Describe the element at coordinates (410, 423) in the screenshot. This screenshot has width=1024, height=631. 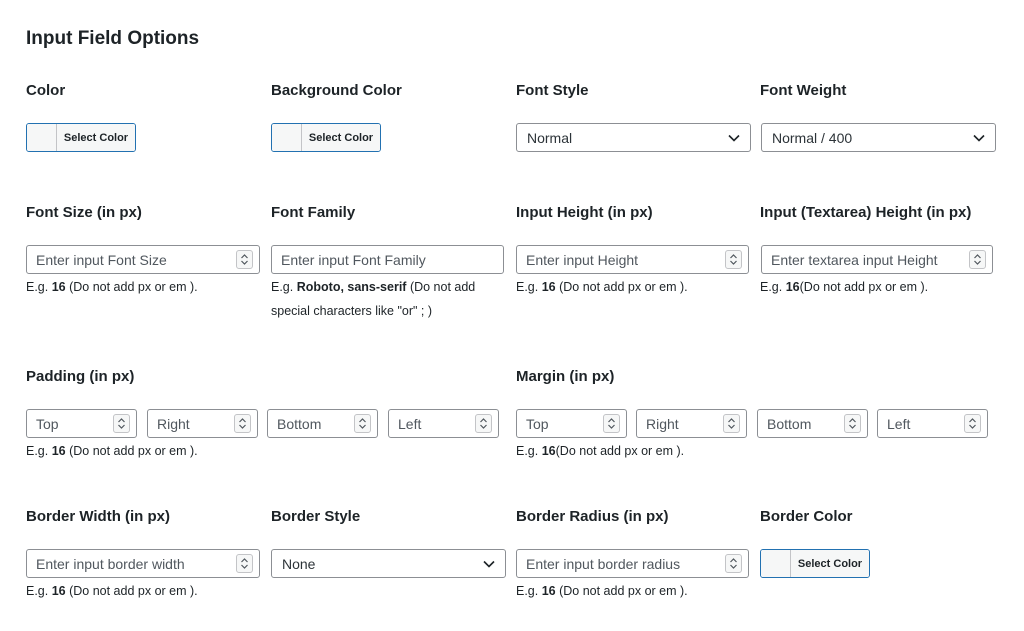
I see `padding-left-placeholder: Left` at that location.